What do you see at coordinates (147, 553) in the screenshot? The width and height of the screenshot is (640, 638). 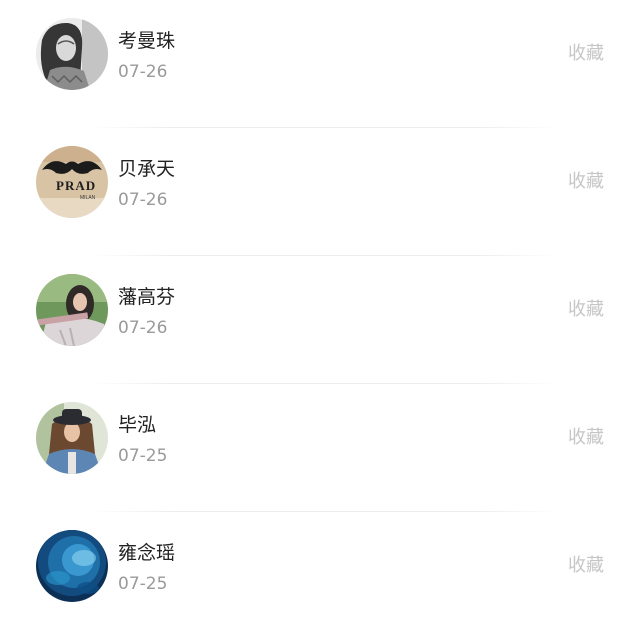 I see `user-name: 雍念瑶` at bounding box center [147, 553].